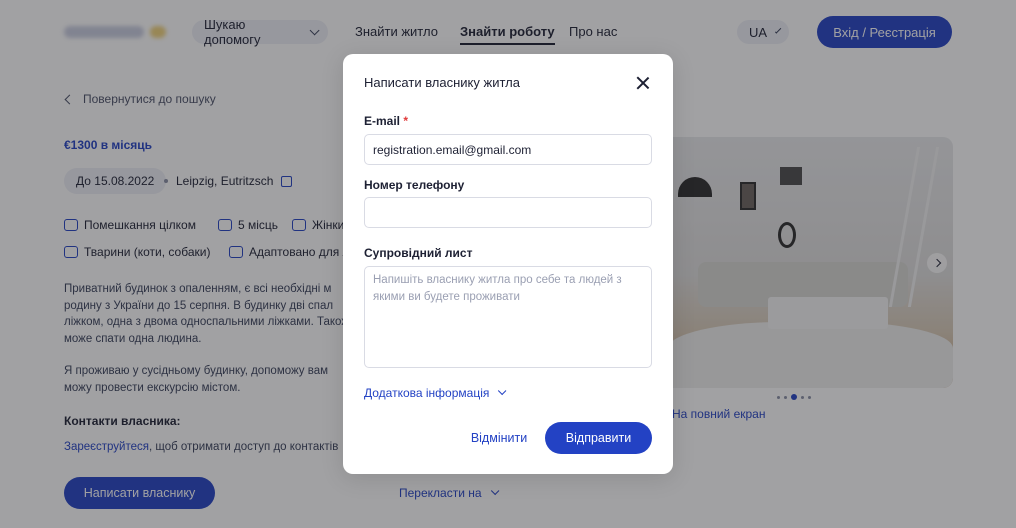 The height and width of the screenshot is (528, 1016). I want to click on additional-info-label: Додаткова інформація, so click(427, 393).